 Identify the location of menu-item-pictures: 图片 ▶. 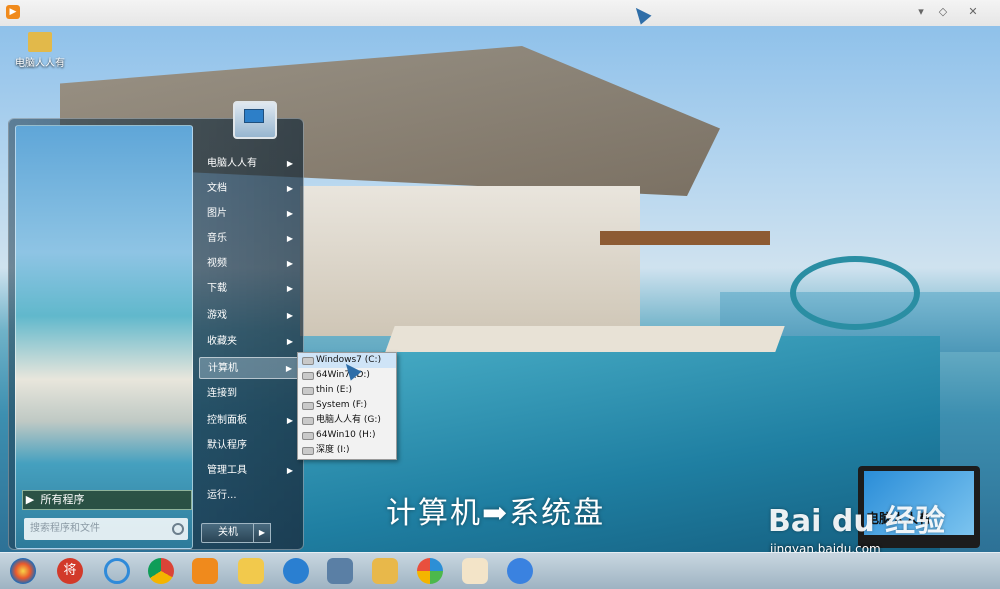
(249, 214).